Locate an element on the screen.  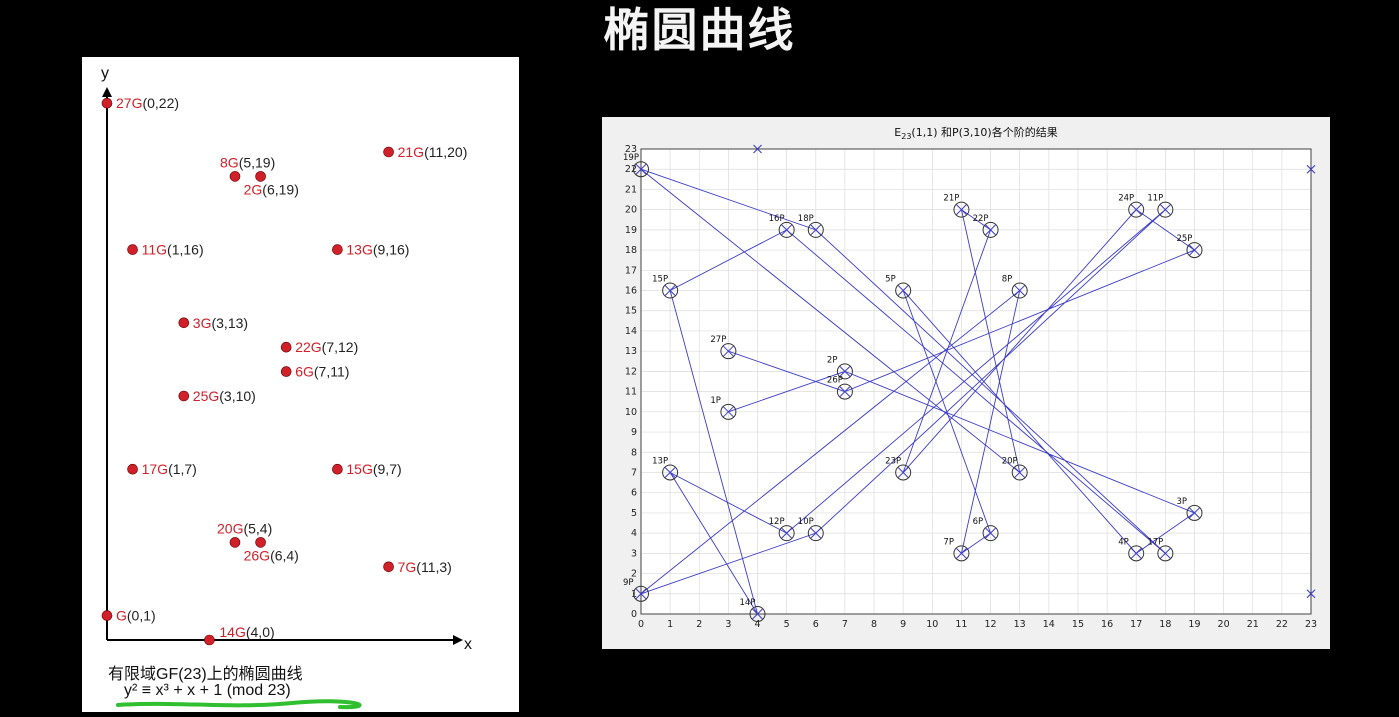
point-label-25p: 25P is located at coordinates (1184, 239).